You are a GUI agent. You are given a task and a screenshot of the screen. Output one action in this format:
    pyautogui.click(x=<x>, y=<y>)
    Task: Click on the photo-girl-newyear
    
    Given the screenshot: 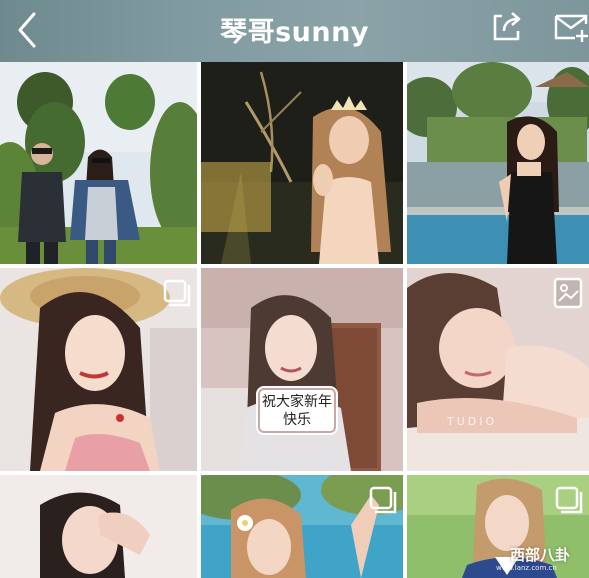 What is the action you would take?
    pyautogui.click(x=302, y=369)
    